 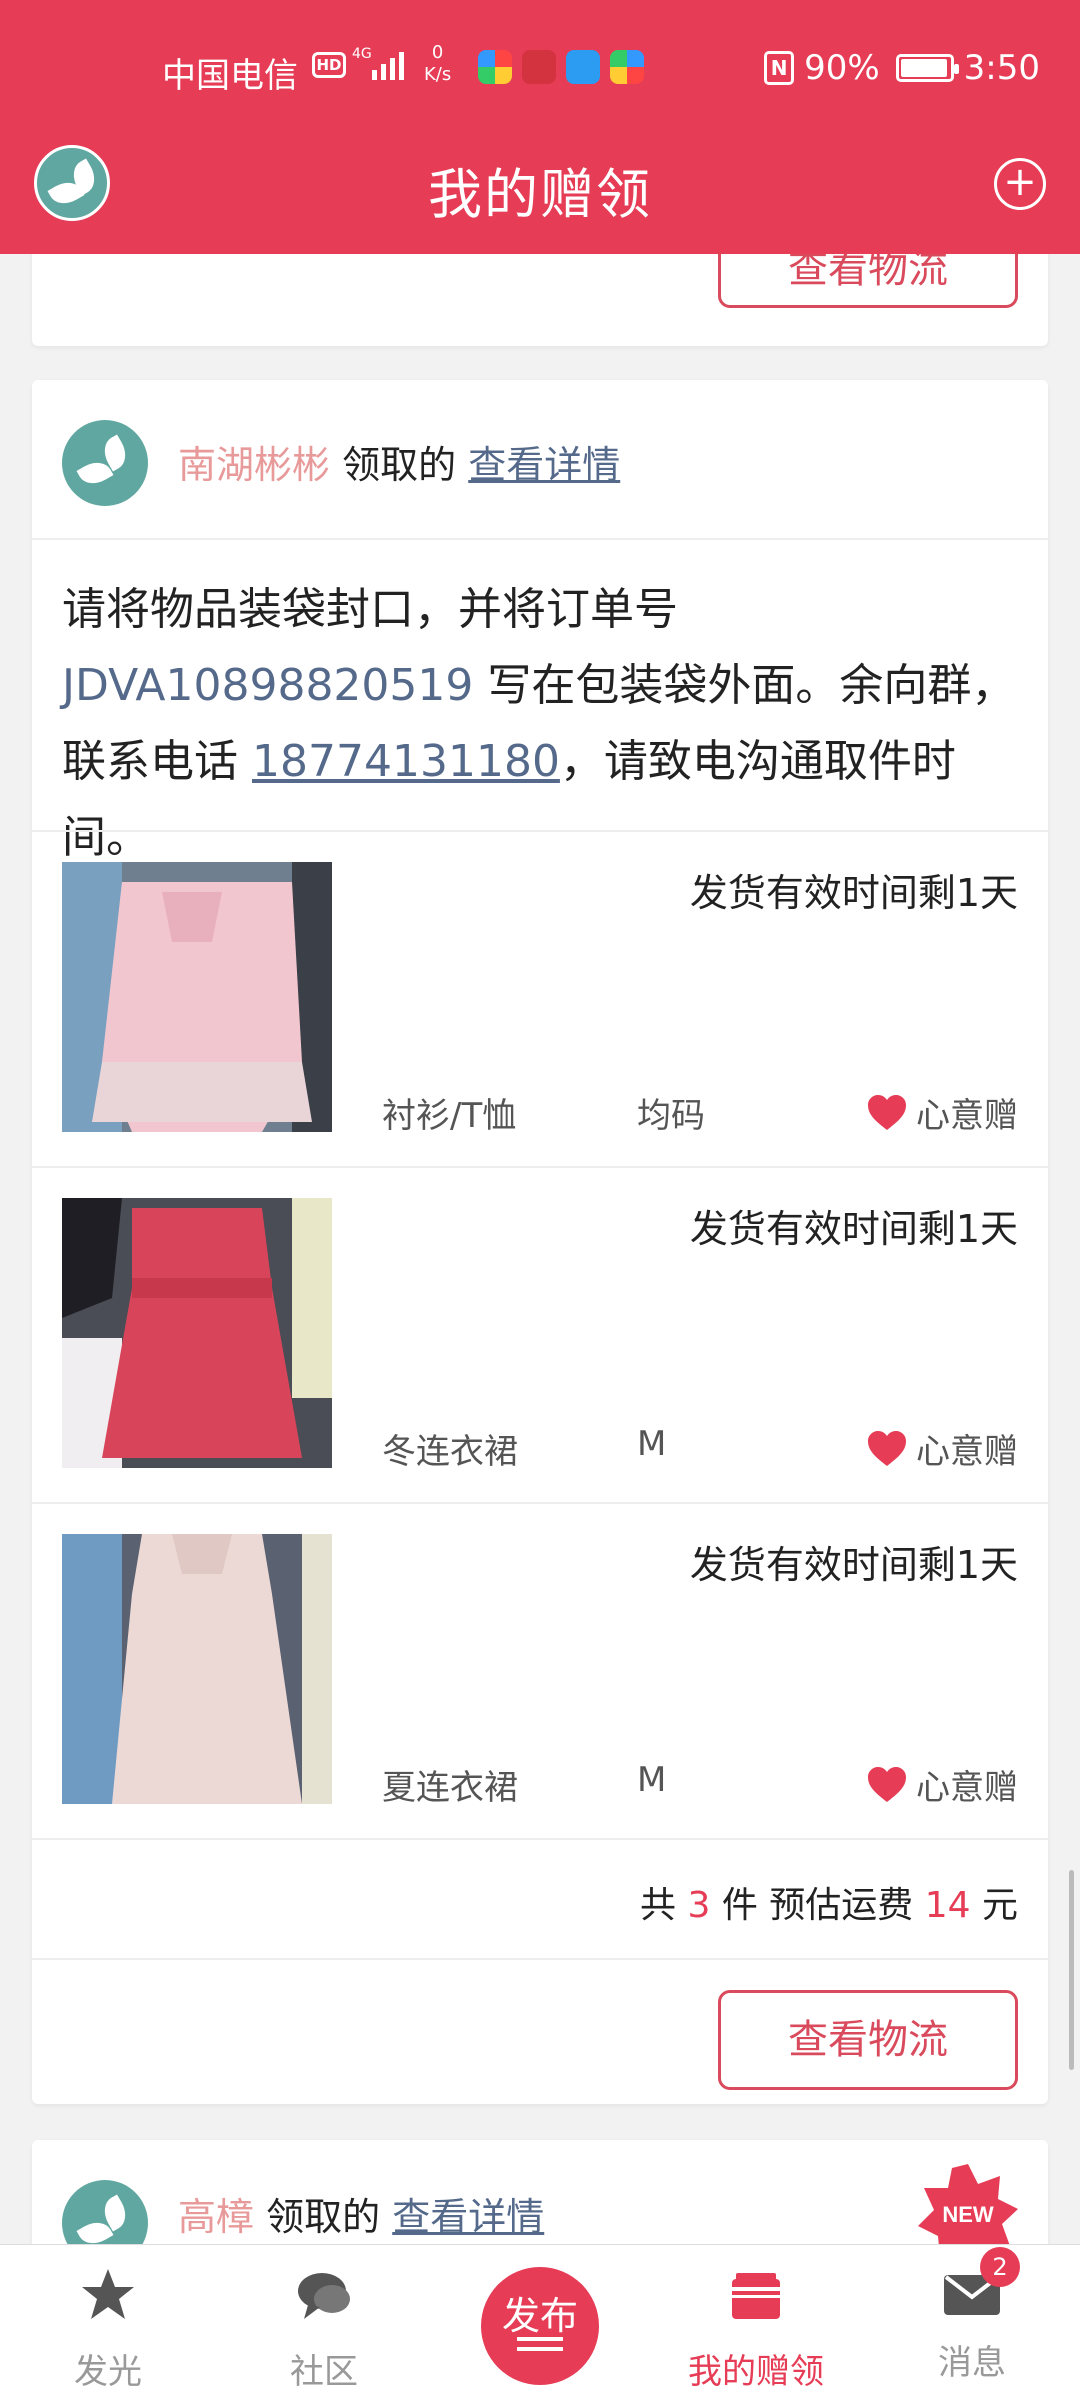 I want to click on add-button: +, so click(x=1020, y=184).